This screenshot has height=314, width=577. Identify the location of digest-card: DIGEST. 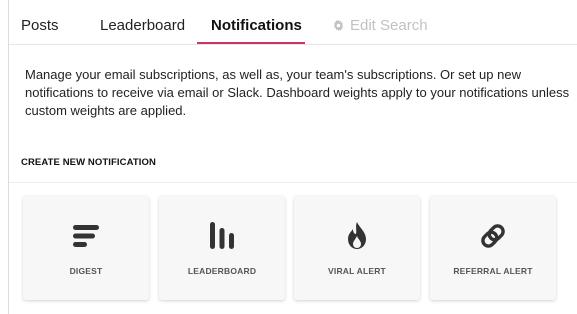
(86, 248).